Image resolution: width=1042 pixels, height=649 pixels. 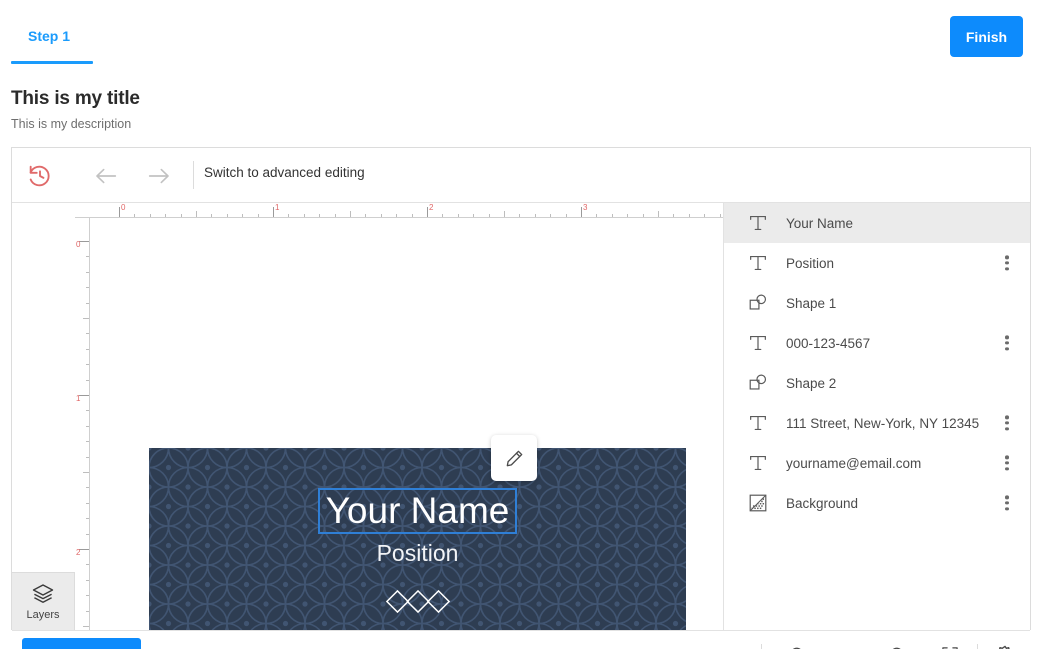 What do you see at coordinates (81, 643) in the screenshot?
I see `front-side-button: Front side` at bounding box center [81, 643].